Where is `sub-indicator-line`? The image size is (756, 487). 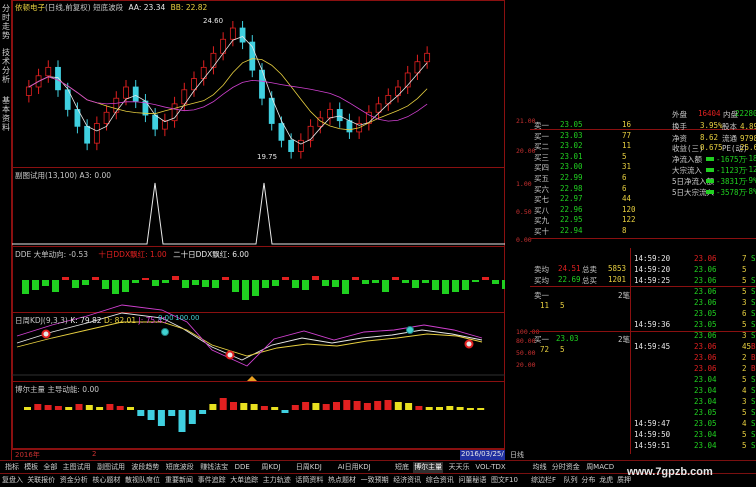 sub-indicator-line is located at coordinates (258, 213).